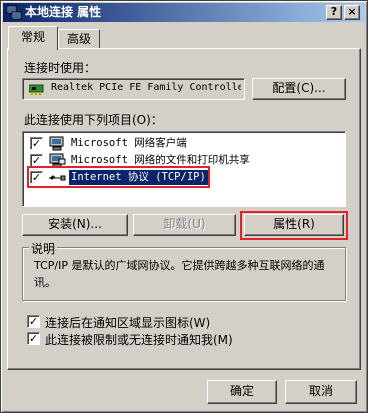 The height and width of the screenshot is (413, 368). I want to click on uninstall-button: 卸载(U), so click(184, 225).